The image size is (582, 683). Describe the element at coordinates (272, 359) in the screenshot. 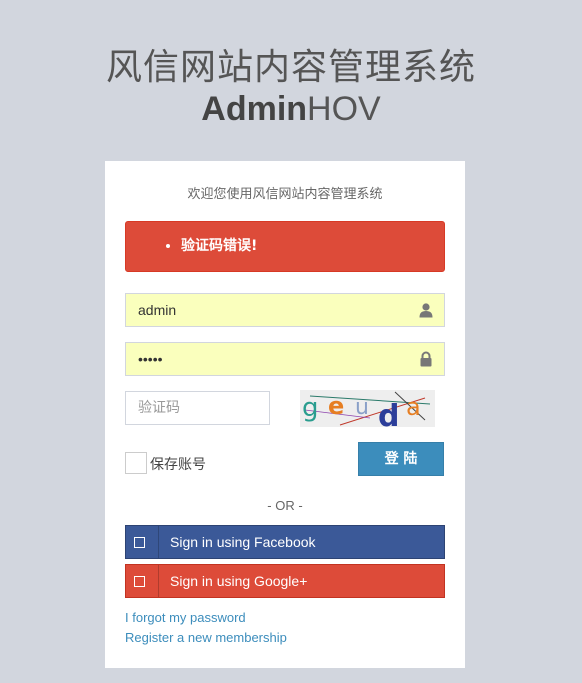

I see `password-input` at that location.